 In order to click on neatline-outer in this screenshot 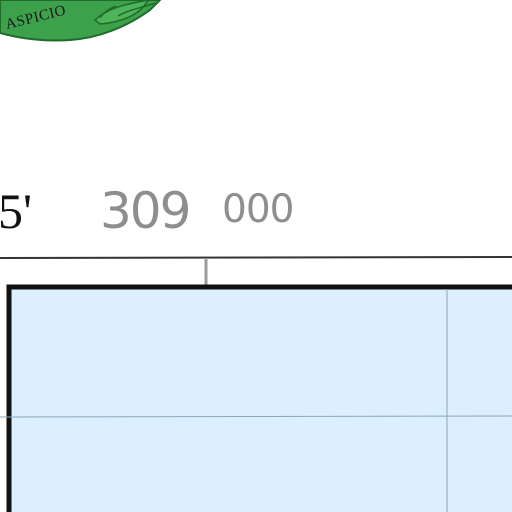, I will do `click(256, 257)`.